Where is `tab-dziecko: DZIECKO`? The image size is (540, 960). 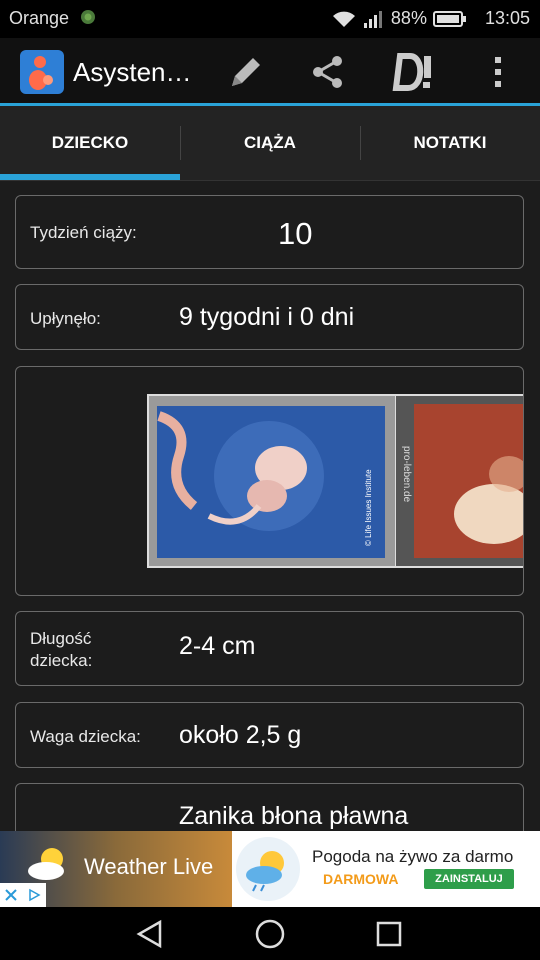 tab-dziecko: DZIECKO is located at coordinates (90, 143).